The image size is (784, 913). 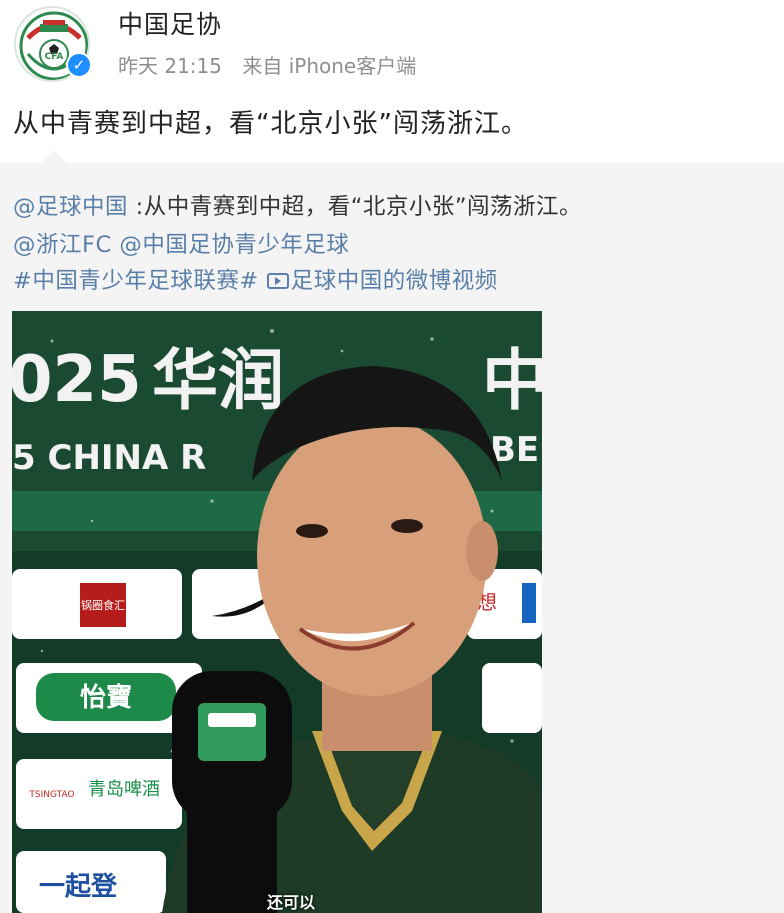 What do you see at coordinates (482, 551) in the screenshot?
I see `player-ear` at bounding box center [482, 551].